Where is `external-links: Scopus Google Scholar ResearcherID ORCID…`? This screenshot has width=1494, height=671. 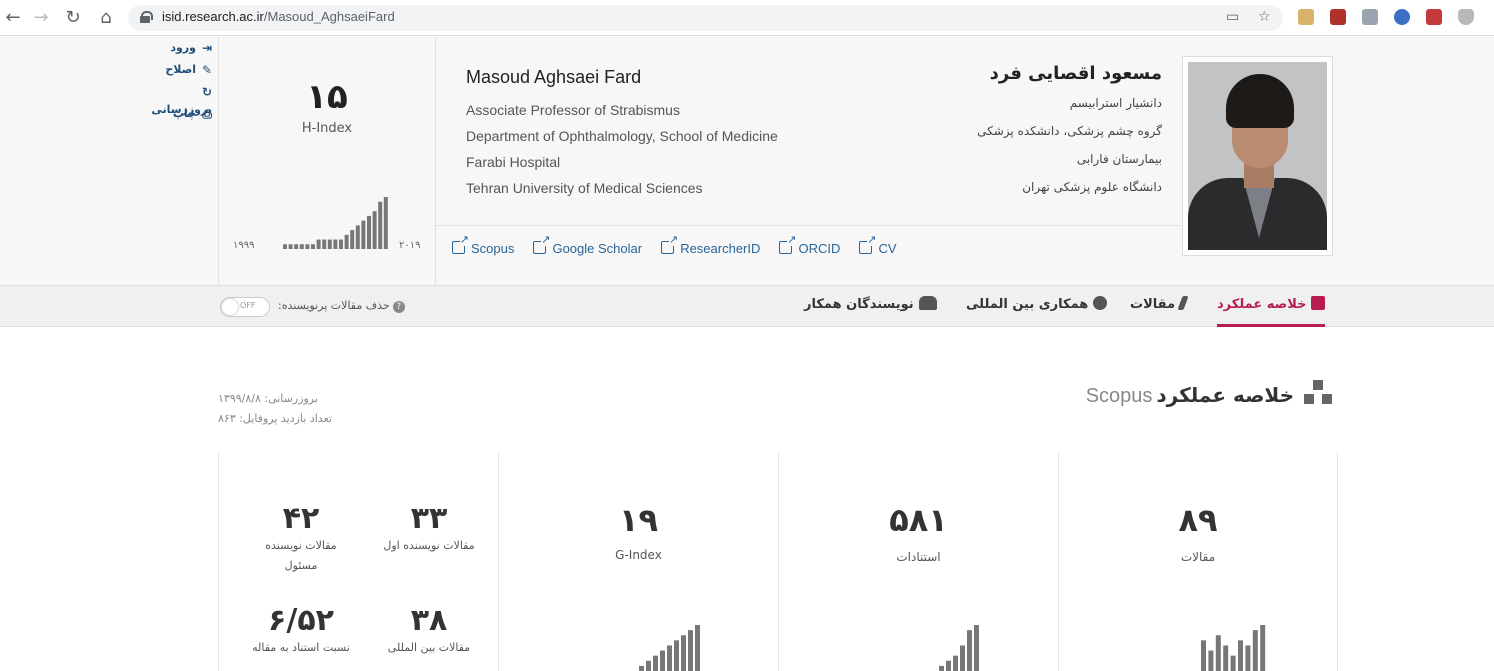 external-links: Scopus Google Scholar ResearcherID ORCID… is located at coordinates (681, 246).